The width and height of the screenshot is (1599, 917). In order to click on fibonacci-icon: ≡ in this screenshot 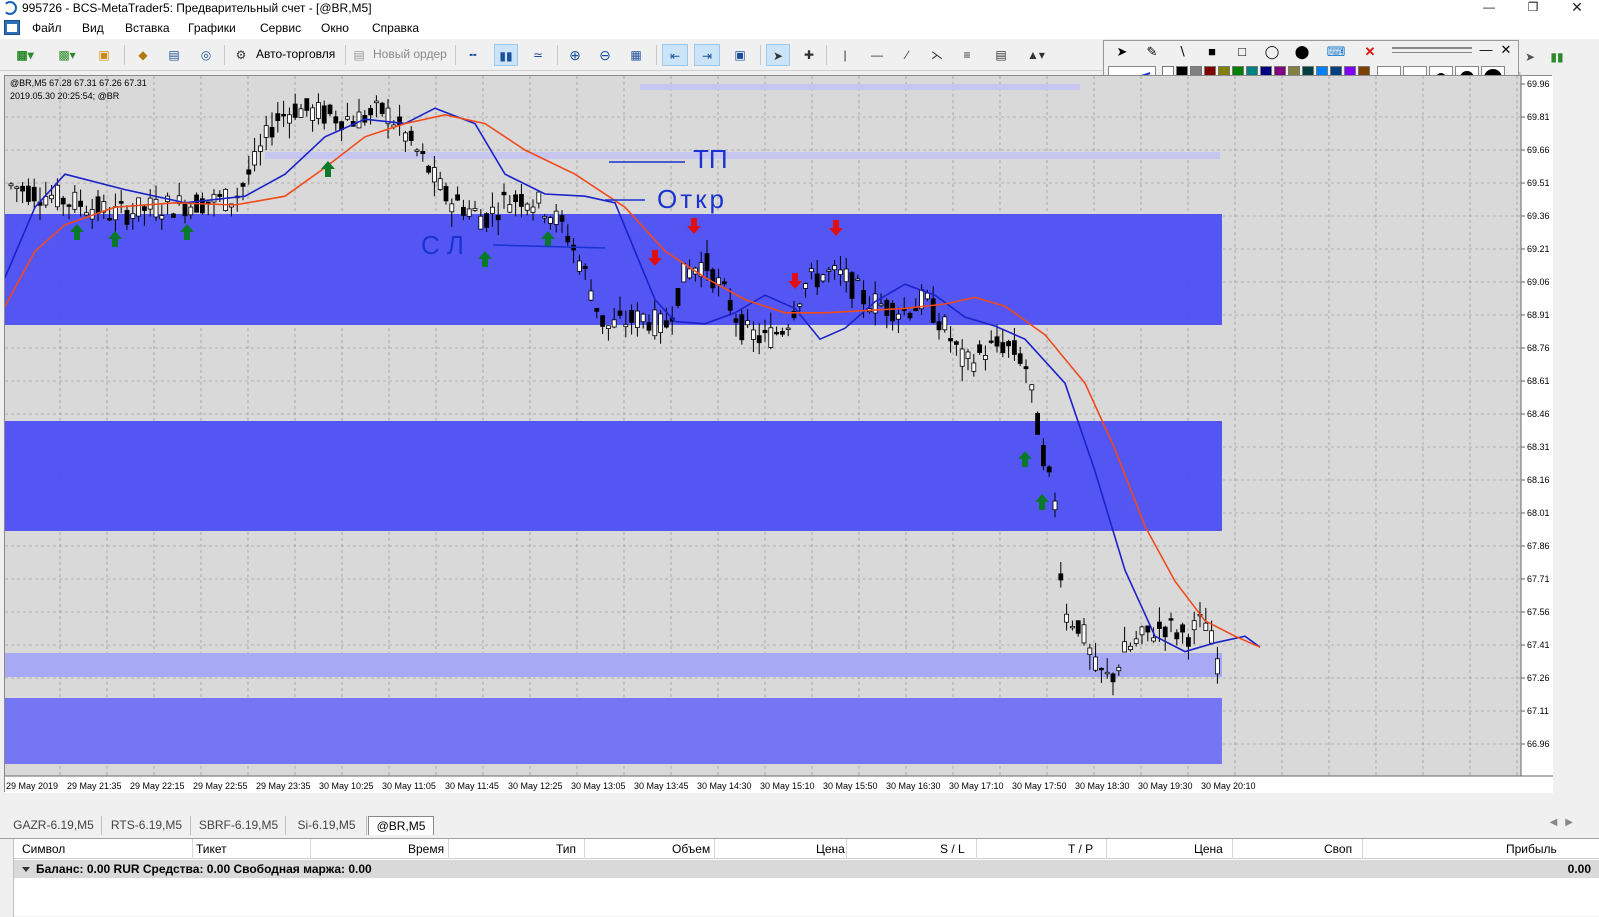, I will do `click(967, 55)`.